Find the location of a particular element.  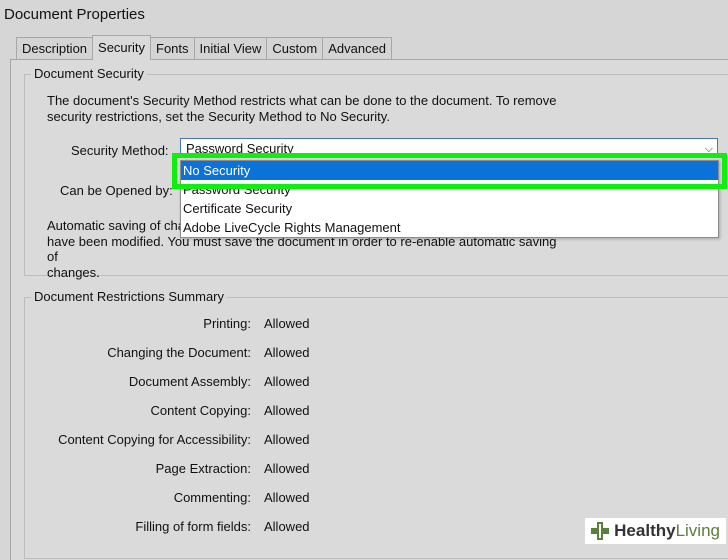

restriction-label-accessibility: Content Copying for Accessibility: is located at coordinates (154, 439).